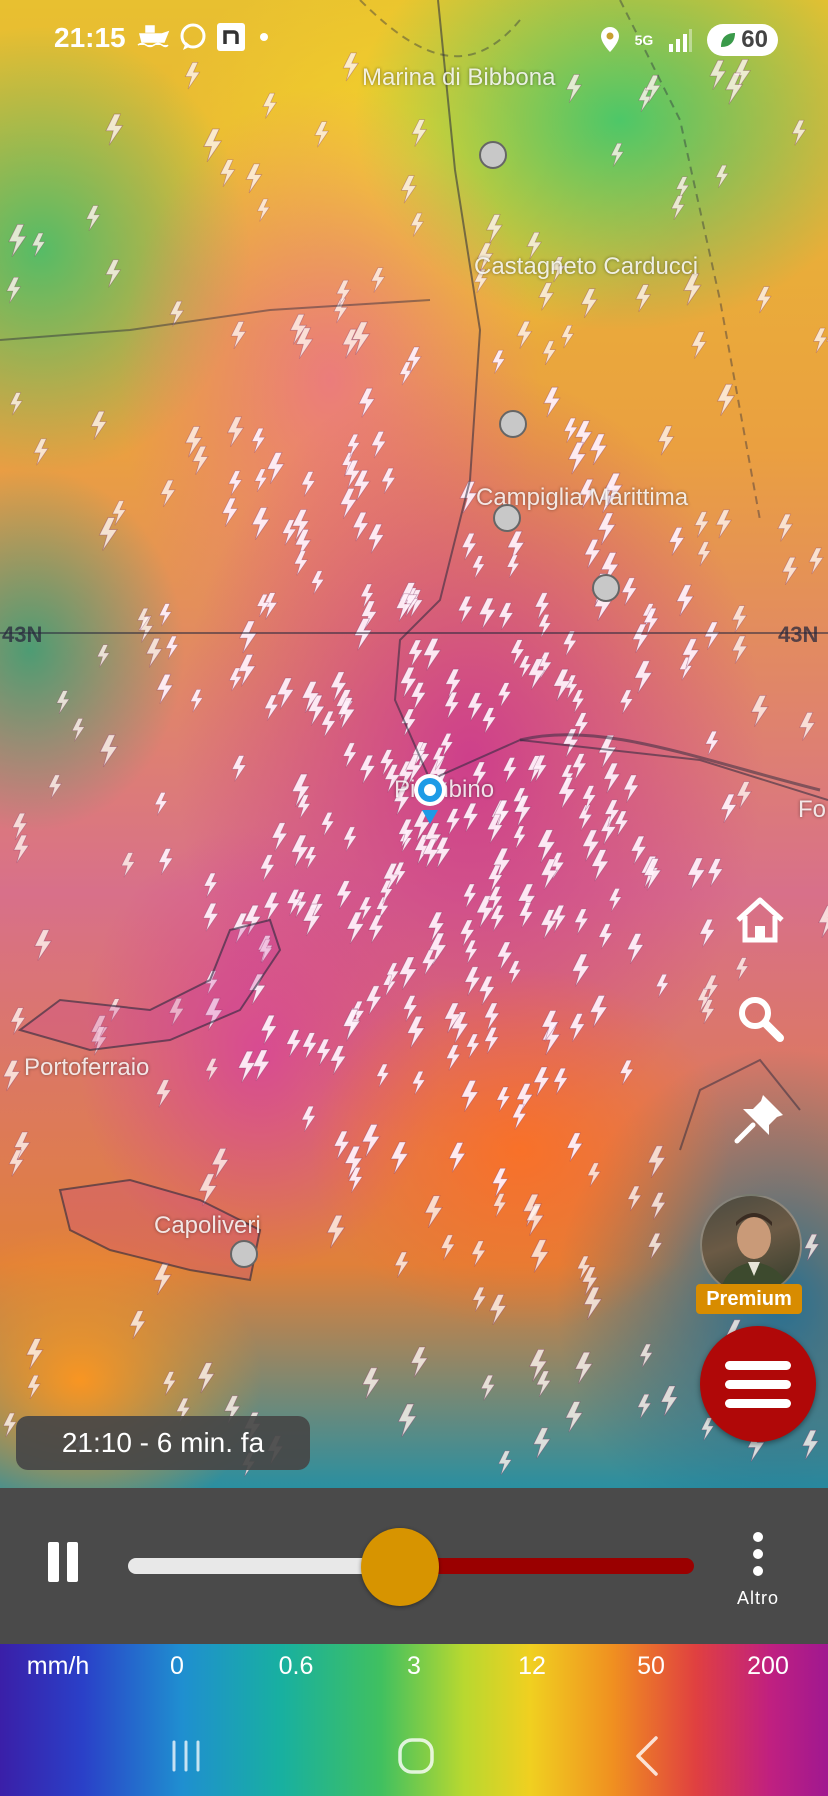 The height and width of the screenshot is (1796, 828). Describe the element at coordinates (609, 39) in the screenshot. I see `location-status-icon` at that location.